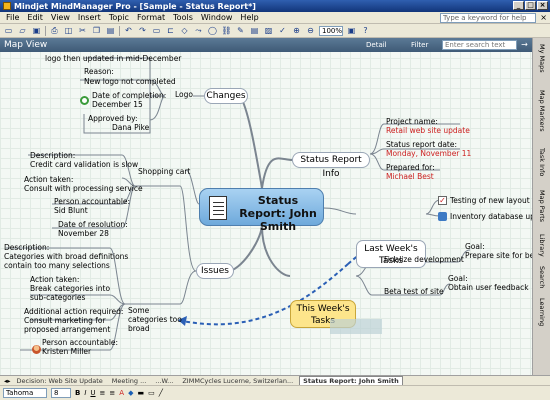 This screenshot has height=400, width=550. What do you see at coordinates (89, 17) in the screenshot?
I see `menu-insert: Insert` at bounding box center [89, 17].